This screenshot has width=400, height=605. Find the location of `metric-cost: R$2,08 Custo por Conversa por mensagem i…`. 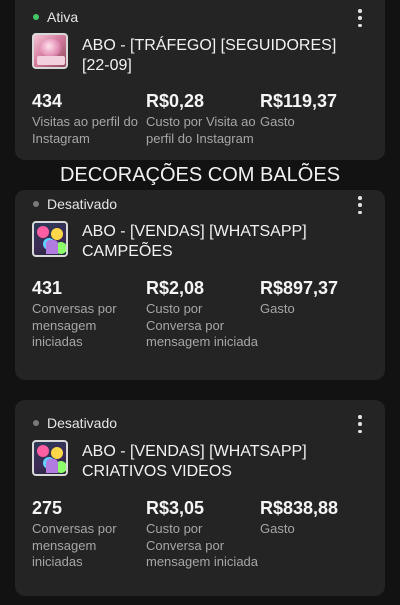

metric-cost: R$2,08 Custo por Conversa por mensagem i… is located at coordinates (203, 314).